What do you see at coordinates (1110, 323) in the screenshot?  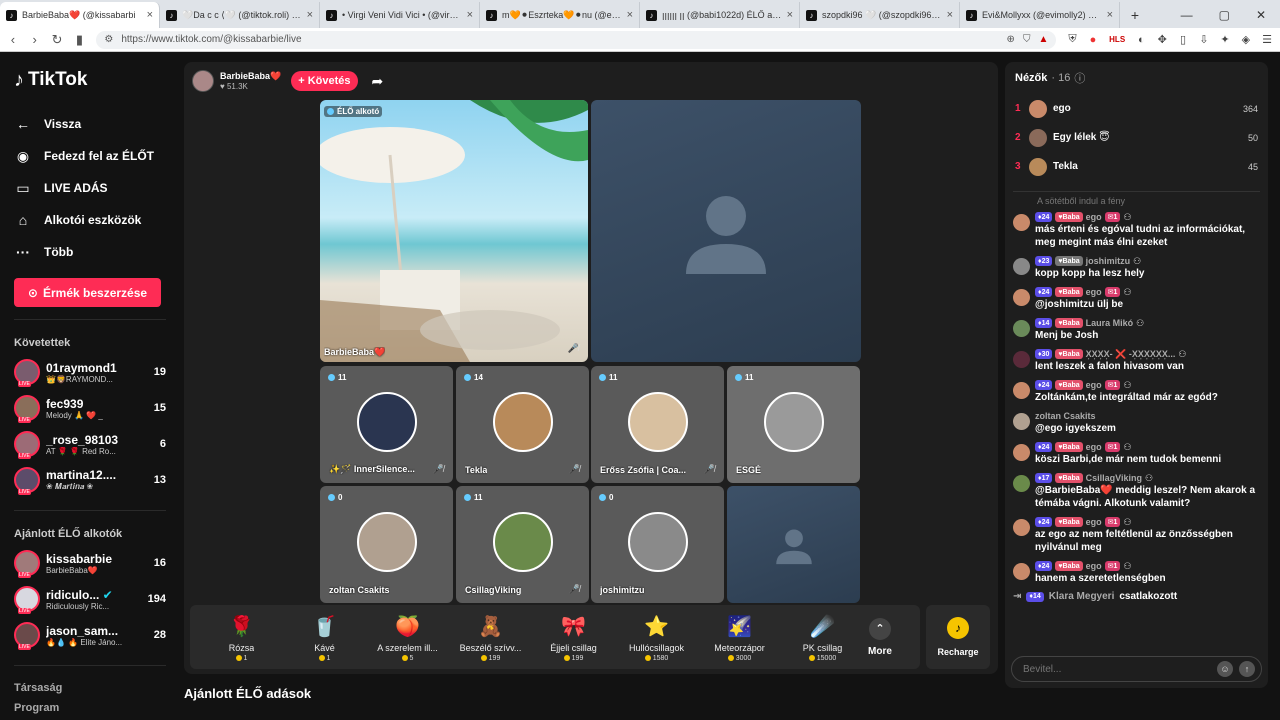 I see `message-username: Laura Mikó` at bounding box center [1110, 323].